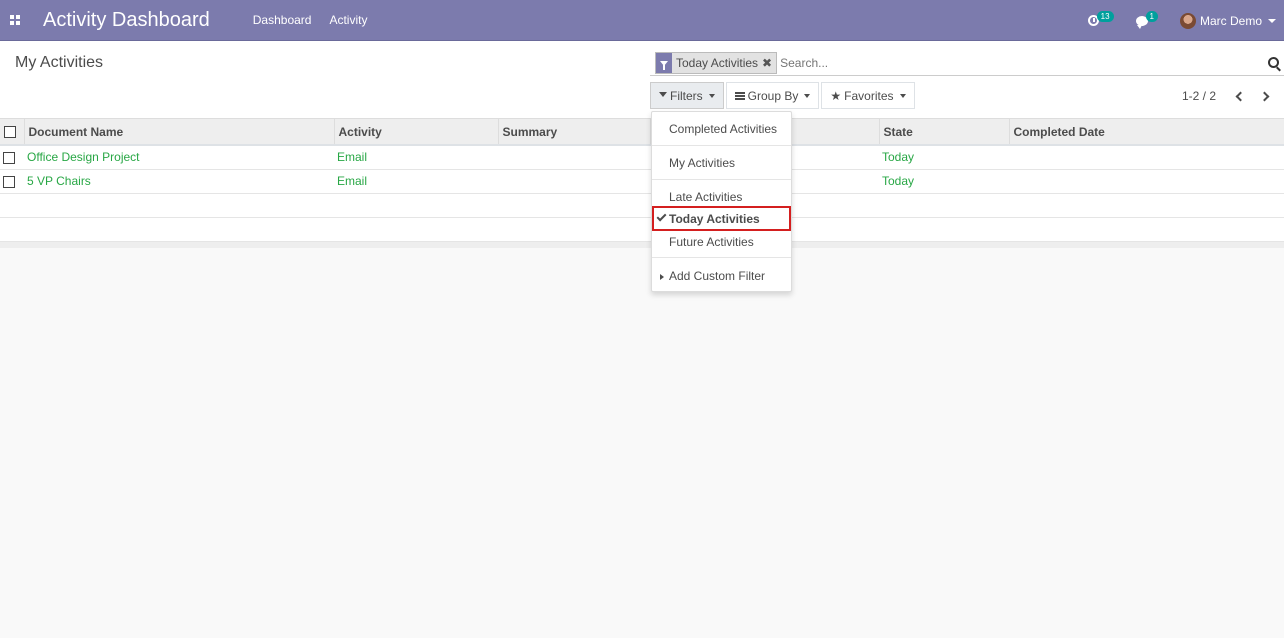  I want to click on apps-menu-icon, so click(15, 20).